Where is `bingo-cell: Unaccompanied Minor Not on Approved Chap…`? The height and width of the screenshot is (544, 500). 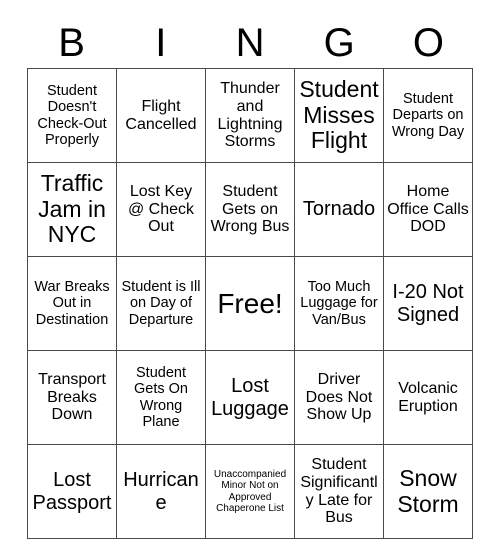 bingo-cell: Unaccompanied Minor Not on Approved Chap… is located at coordinates (250, 491).